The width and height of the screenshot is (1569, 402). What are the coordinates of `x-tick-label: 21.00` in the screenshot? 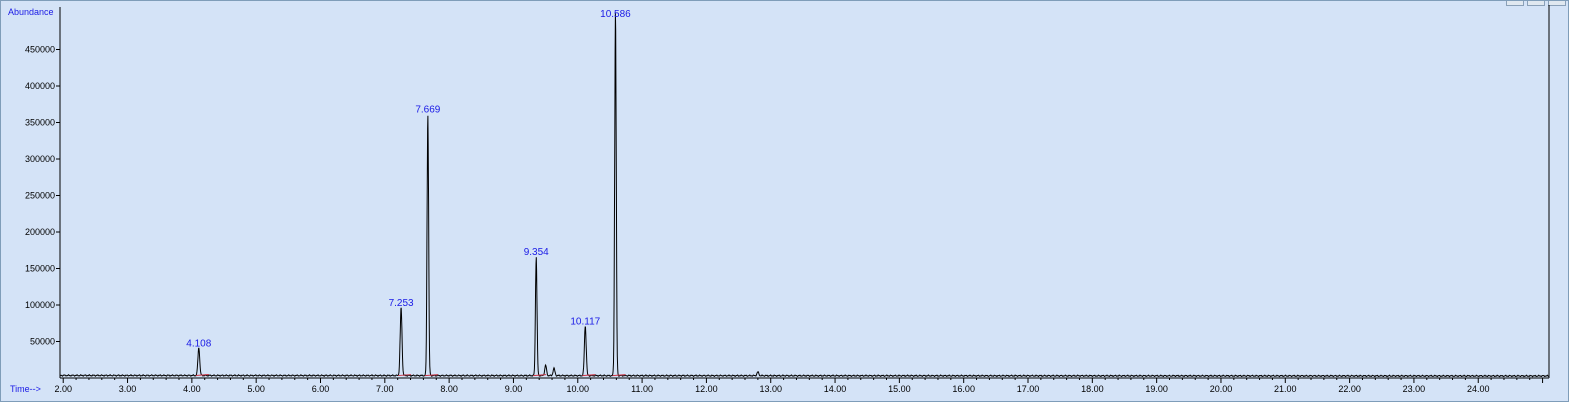 It's located at (1285, 389).